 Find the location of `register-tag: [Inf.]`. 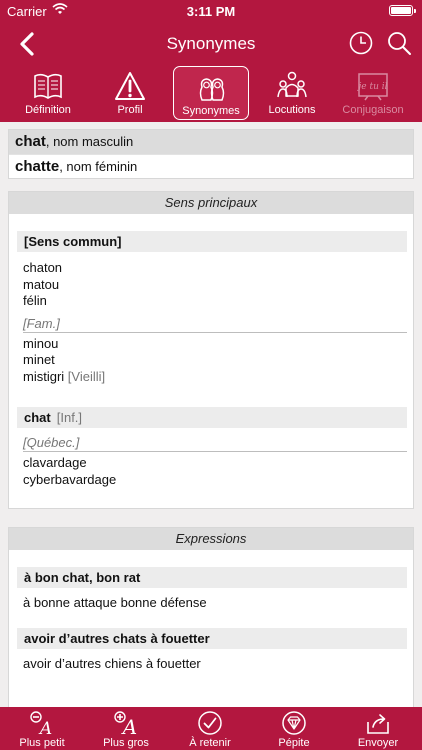

register-tag: [Inf.] is located at coordinates (69, 417).